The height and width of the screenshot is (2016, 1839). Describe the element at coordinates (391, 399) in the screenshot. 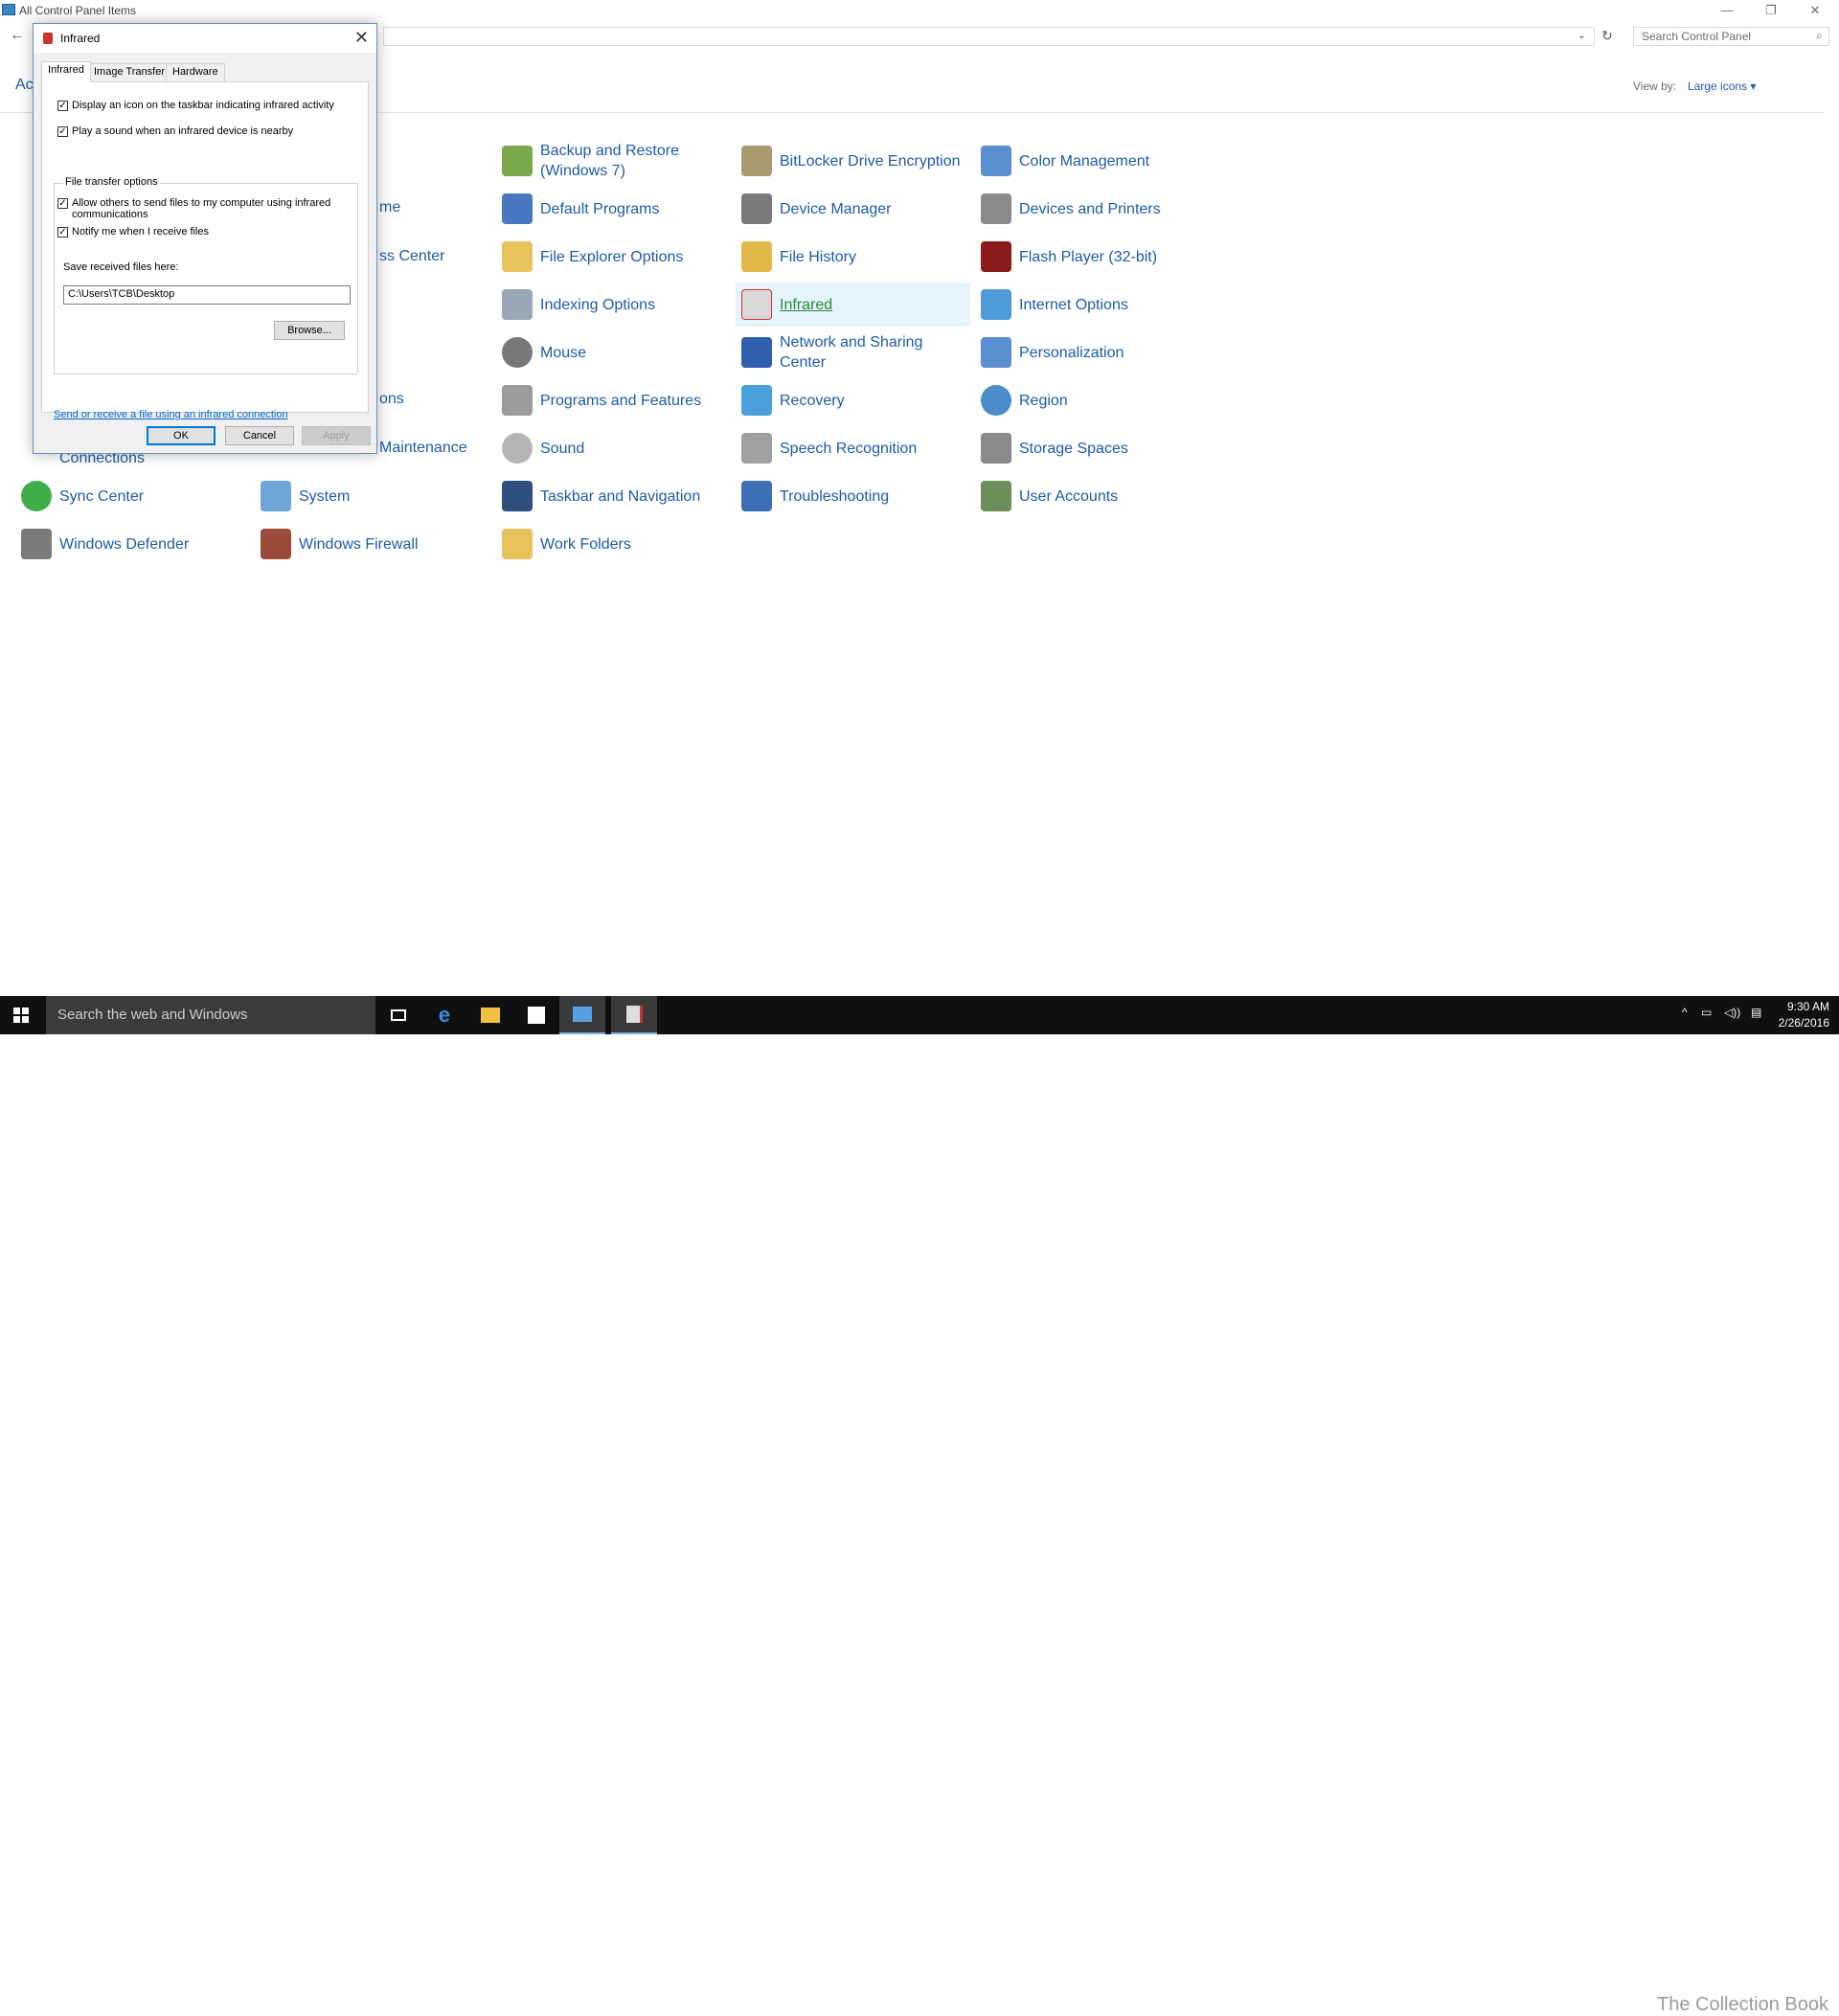

I see `partial-label-options: ons` at that location.